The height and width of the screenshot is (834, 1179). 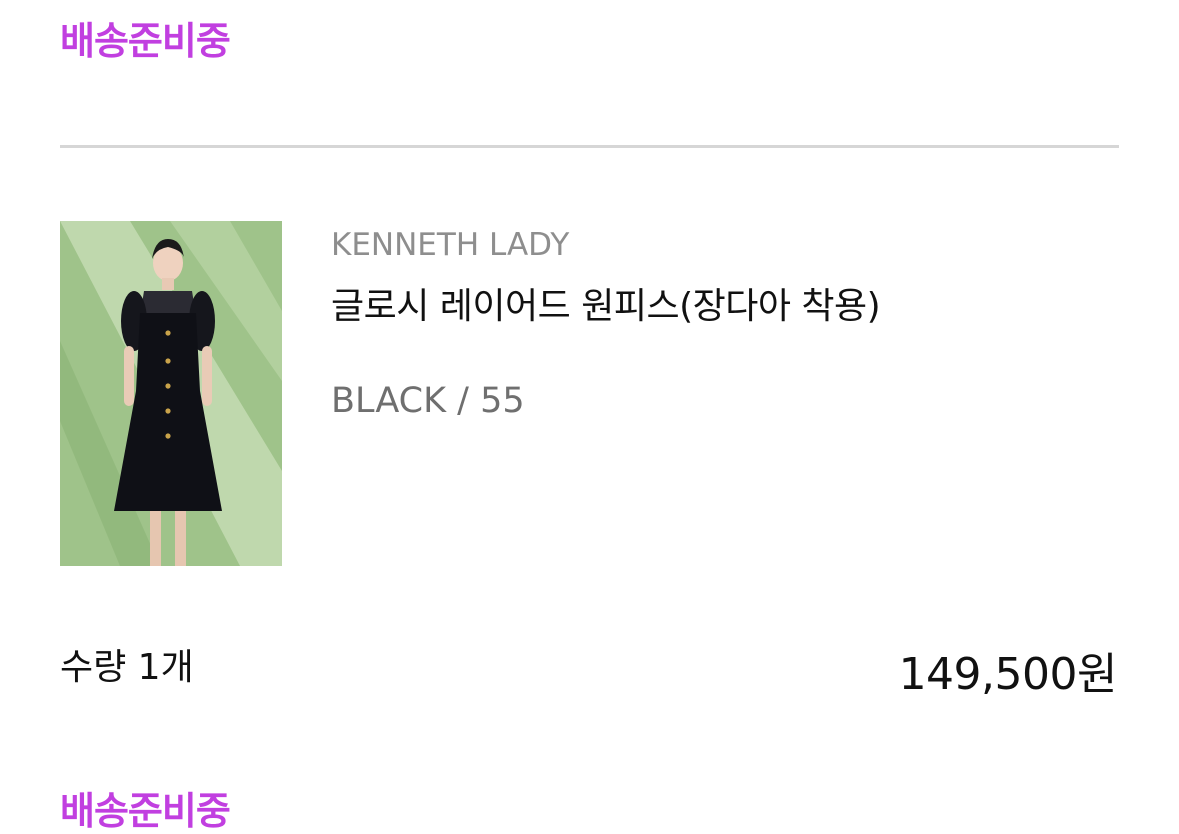 I want to click on product-option: BLACK / 55, so click(x=428, y=401).